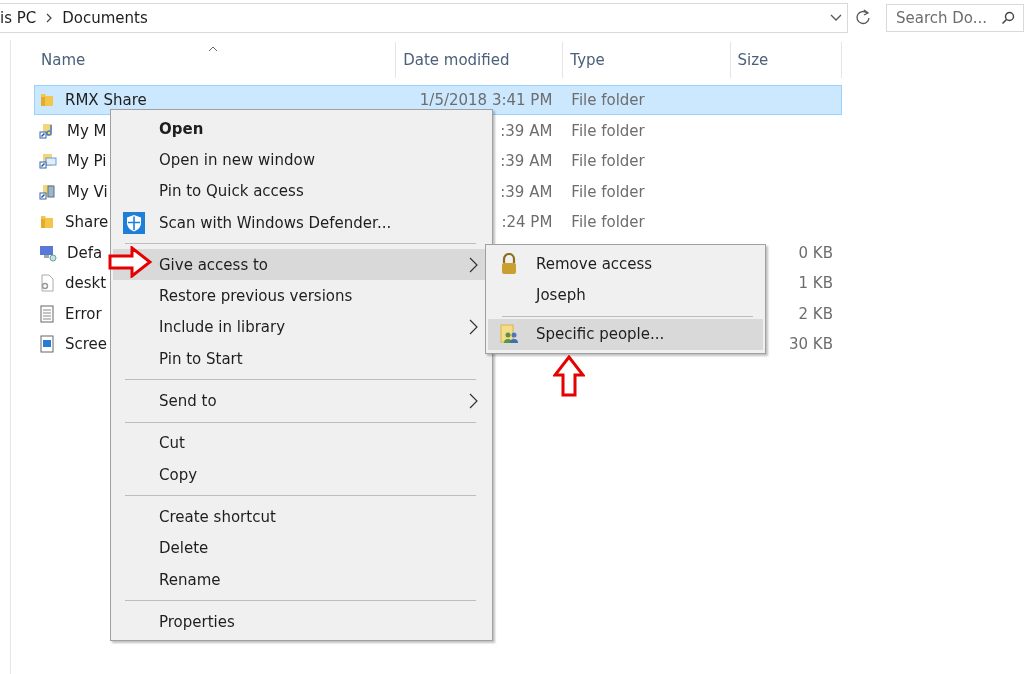 The height and width of the screenshot is (674, 1031). What do you see at coordinates (815, 252) in the screenshot?
I see `file-size: 0 KB` at bounding box center [815, 252].